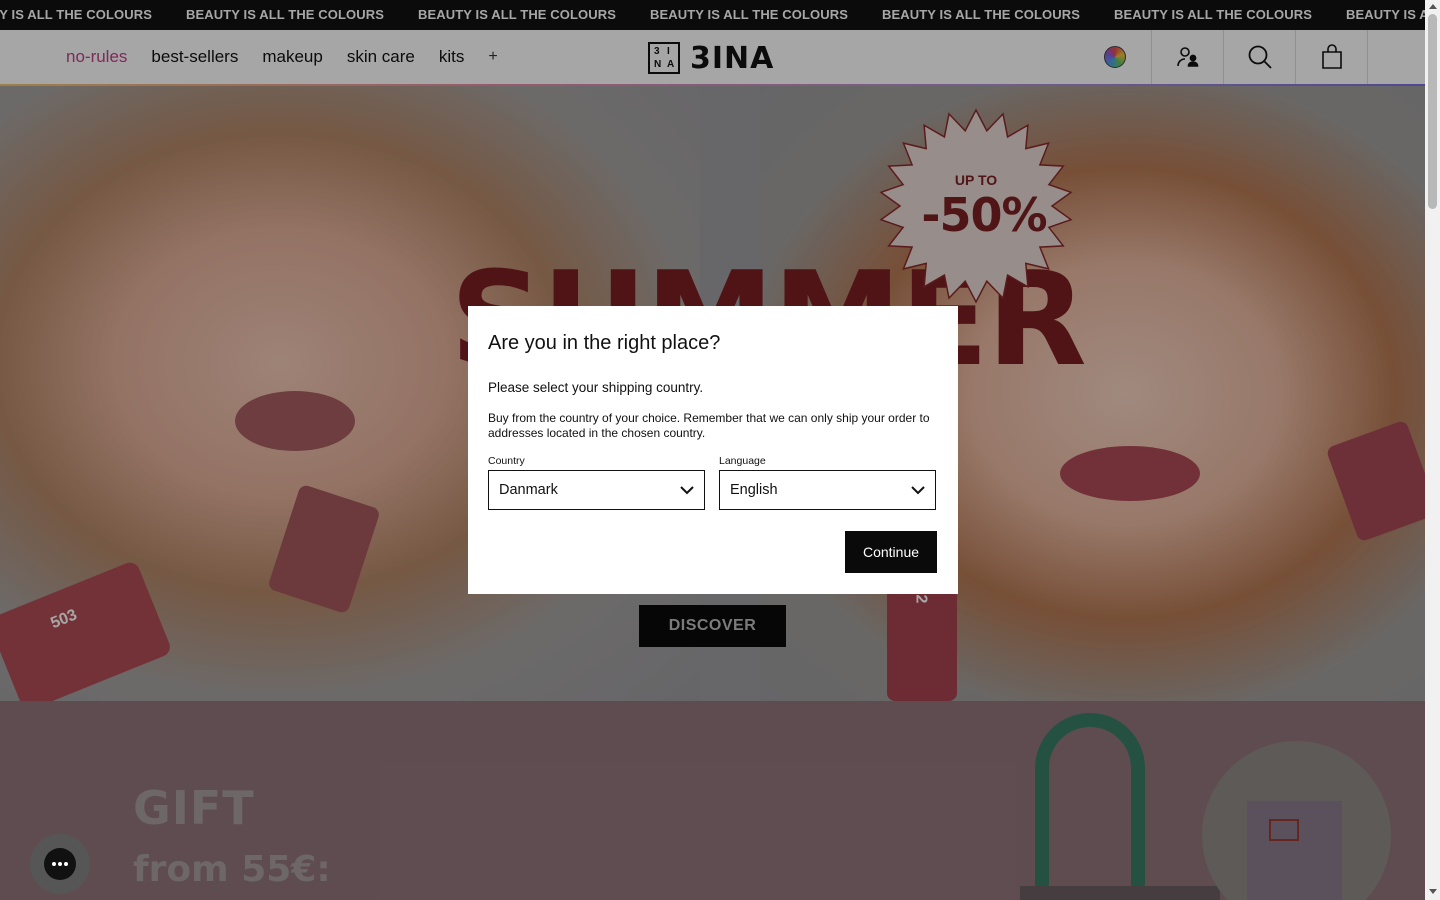 The width and height of the screenshot is (1440, 900). I want to click on country-field: Country Danmark, so click(596, 482).